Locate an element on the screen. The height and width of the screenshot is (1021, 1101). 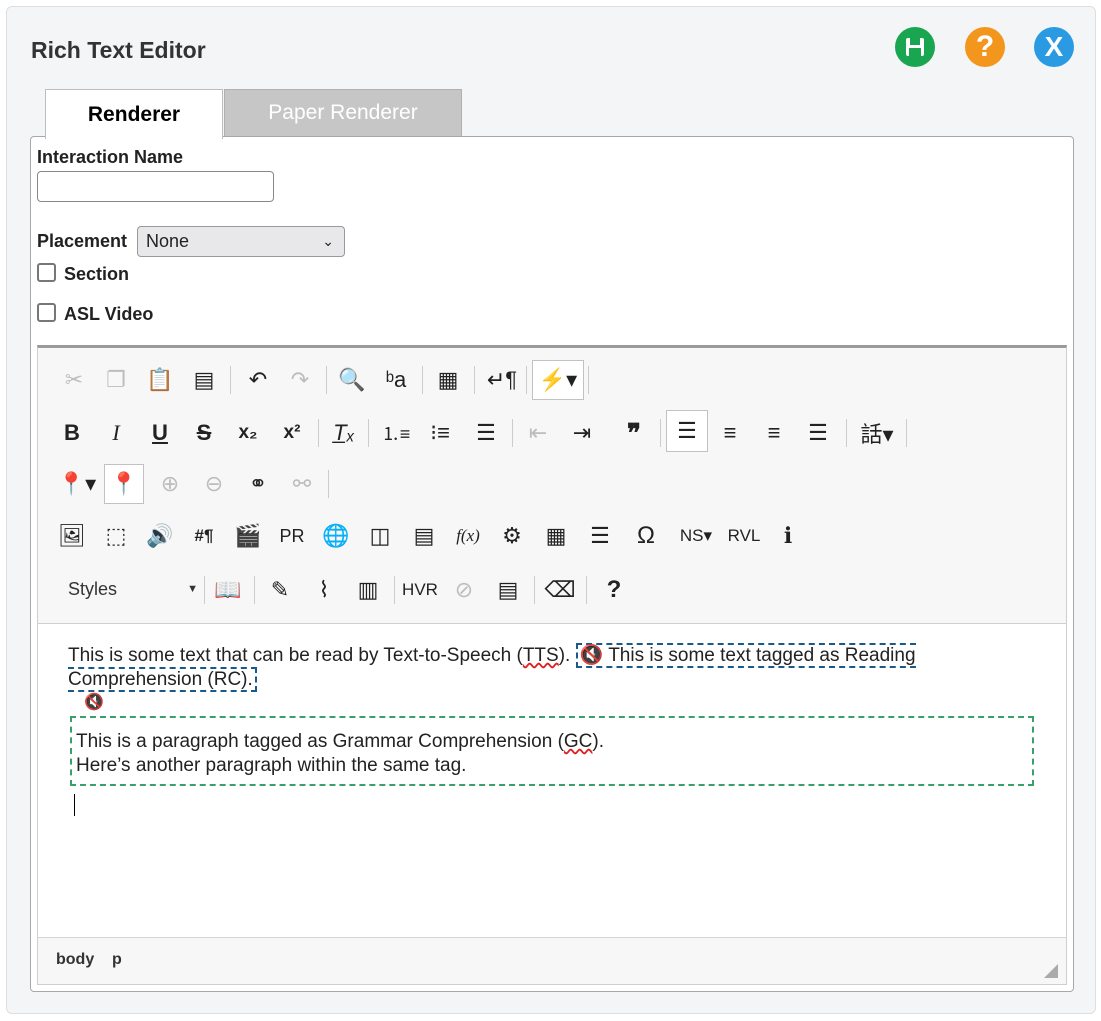
placement-select: None ⌄ is located at coordinates (241, 241).